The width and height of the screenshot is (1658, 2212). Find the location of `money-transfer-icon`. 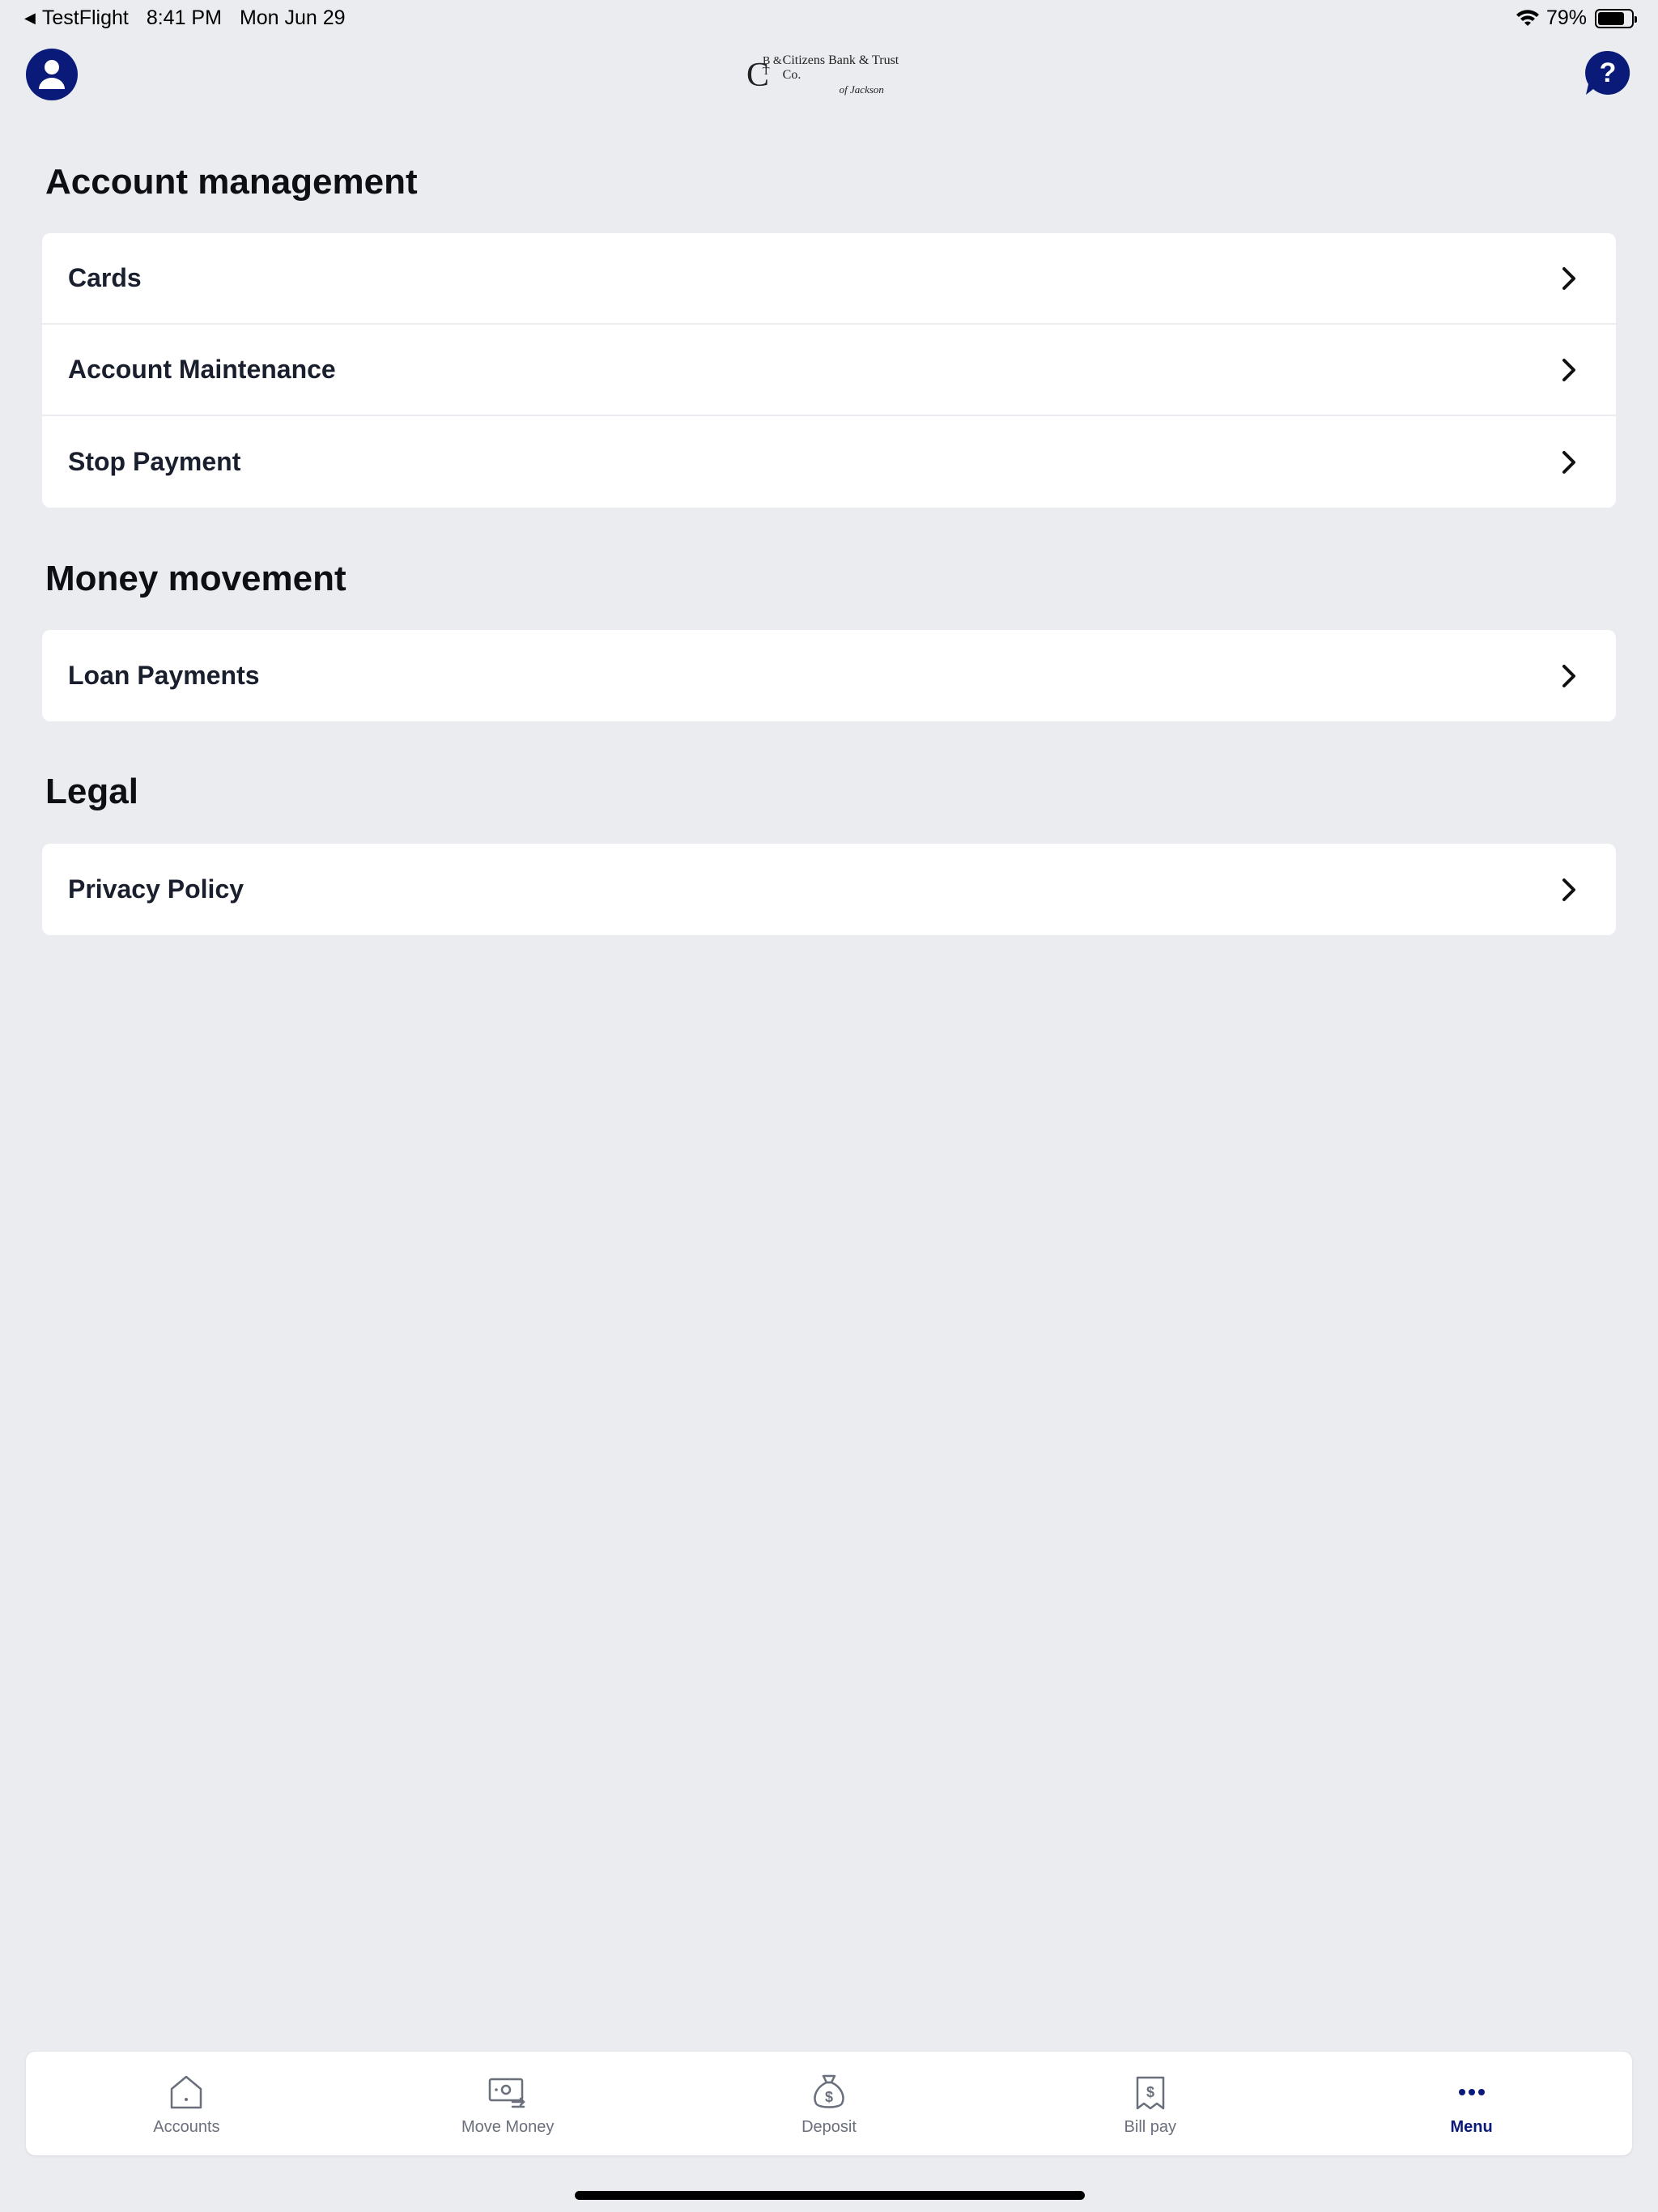

money-transfer-icon is located at coordinates (506, 2093).